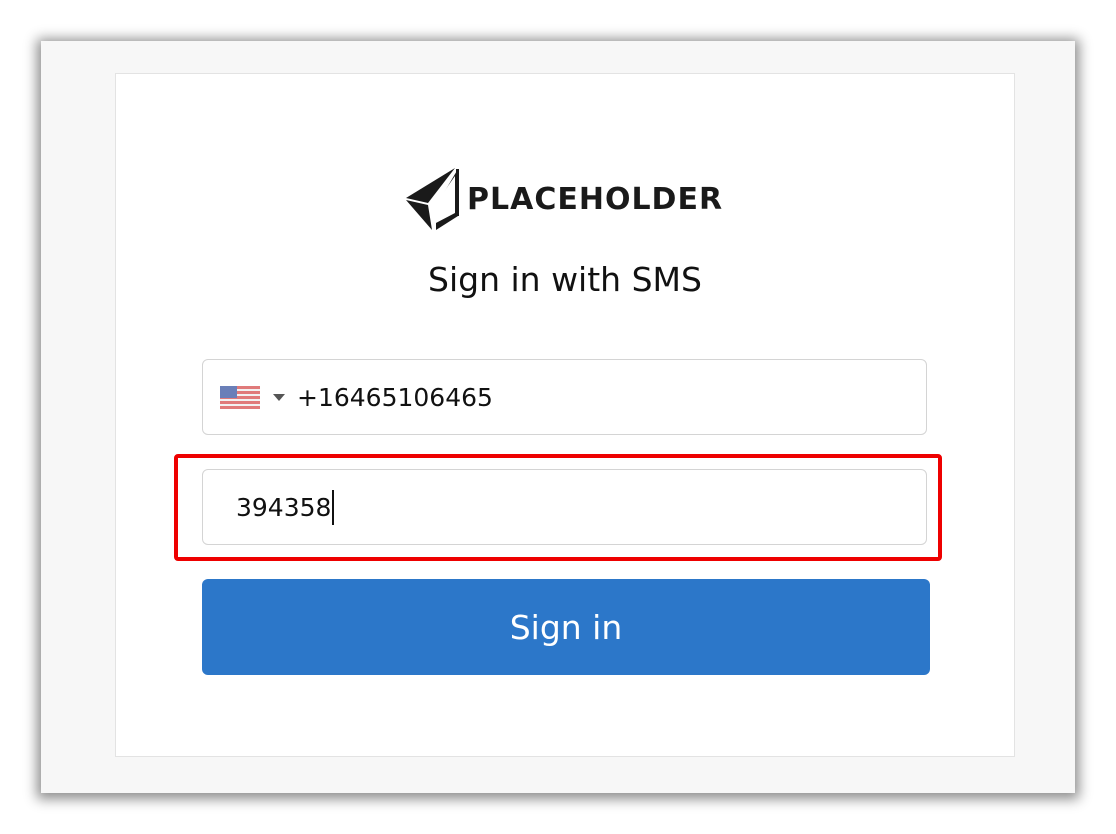 The height and width of the screenshot is (834, 1116). Describe the element at coordinates (566, 627) in the screenshot. I see `sign-in-button: Sign in` at that location.